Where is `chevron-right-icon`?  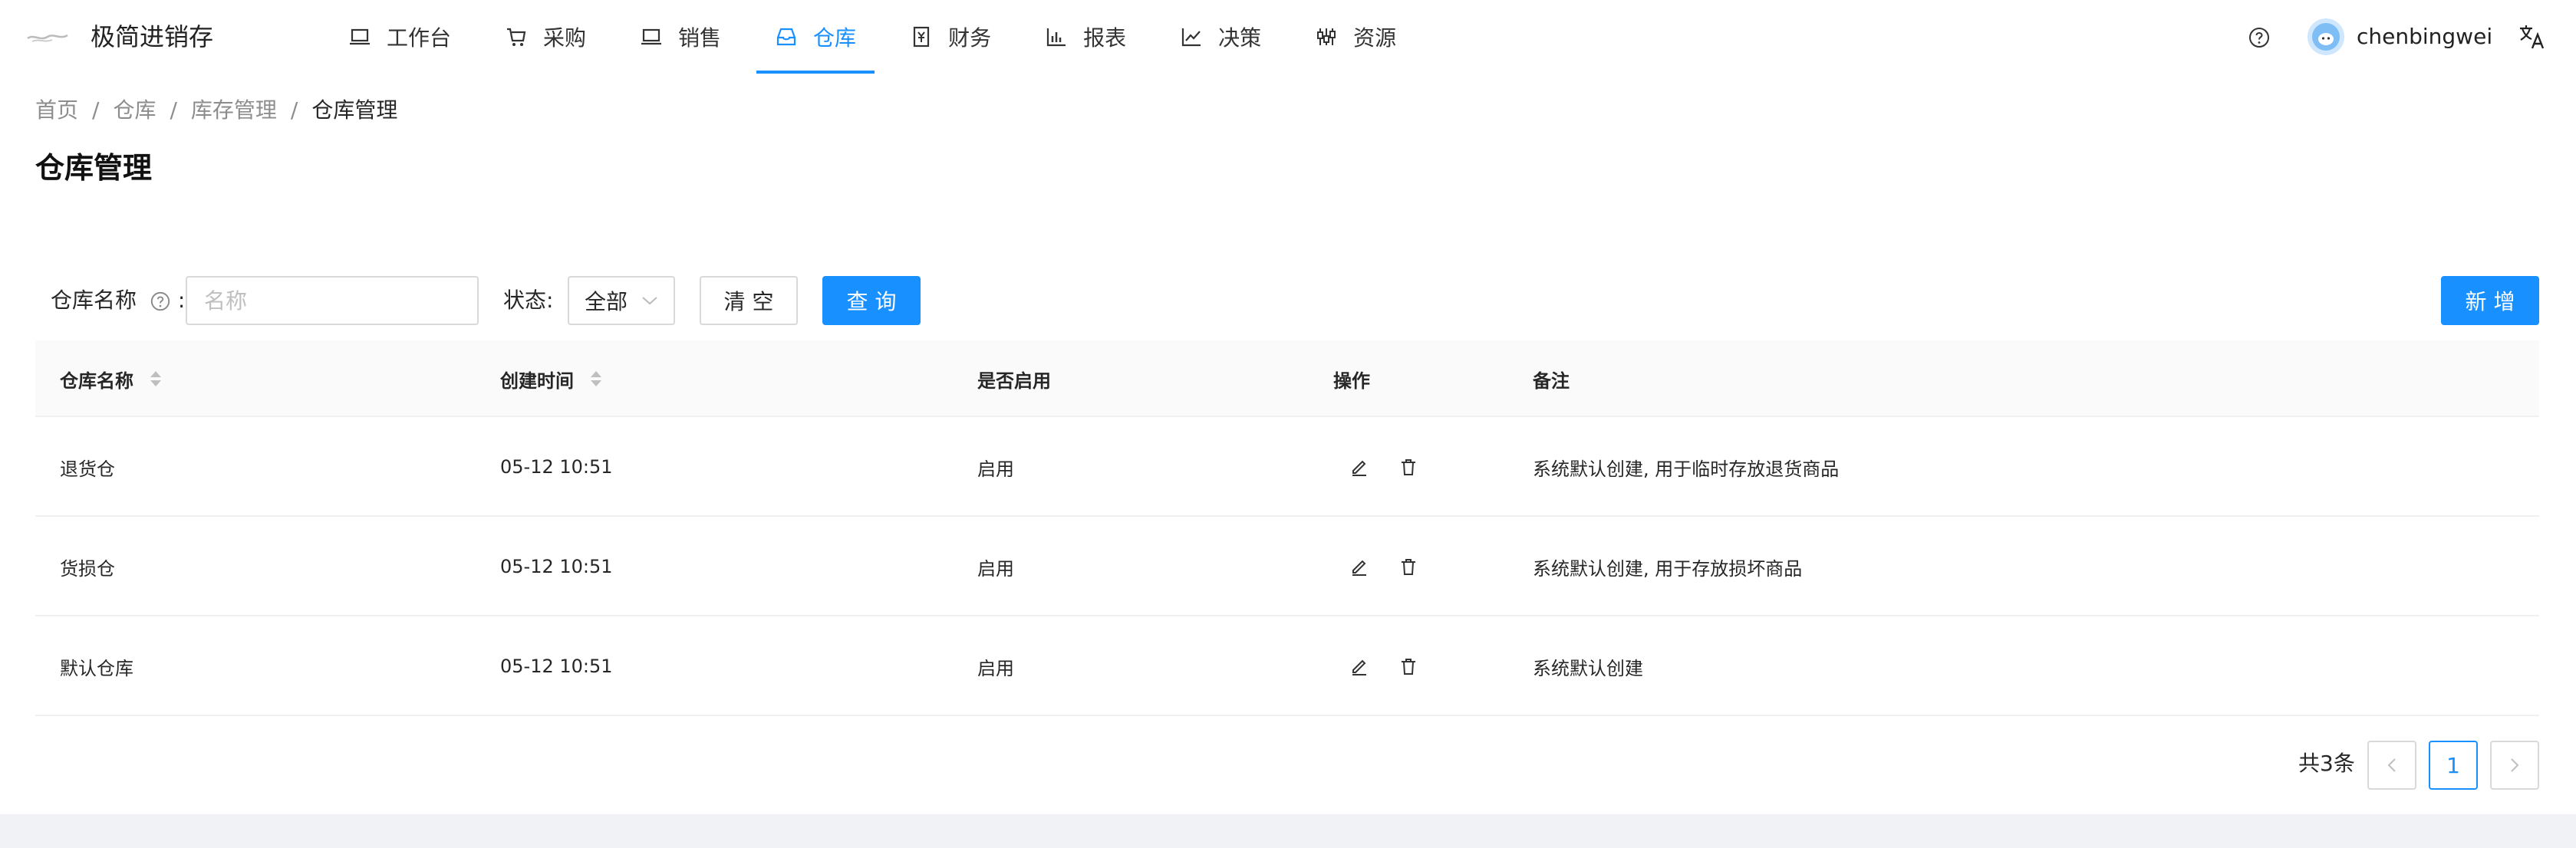 chevron-right-icon is located at coordinates (2515, 765).